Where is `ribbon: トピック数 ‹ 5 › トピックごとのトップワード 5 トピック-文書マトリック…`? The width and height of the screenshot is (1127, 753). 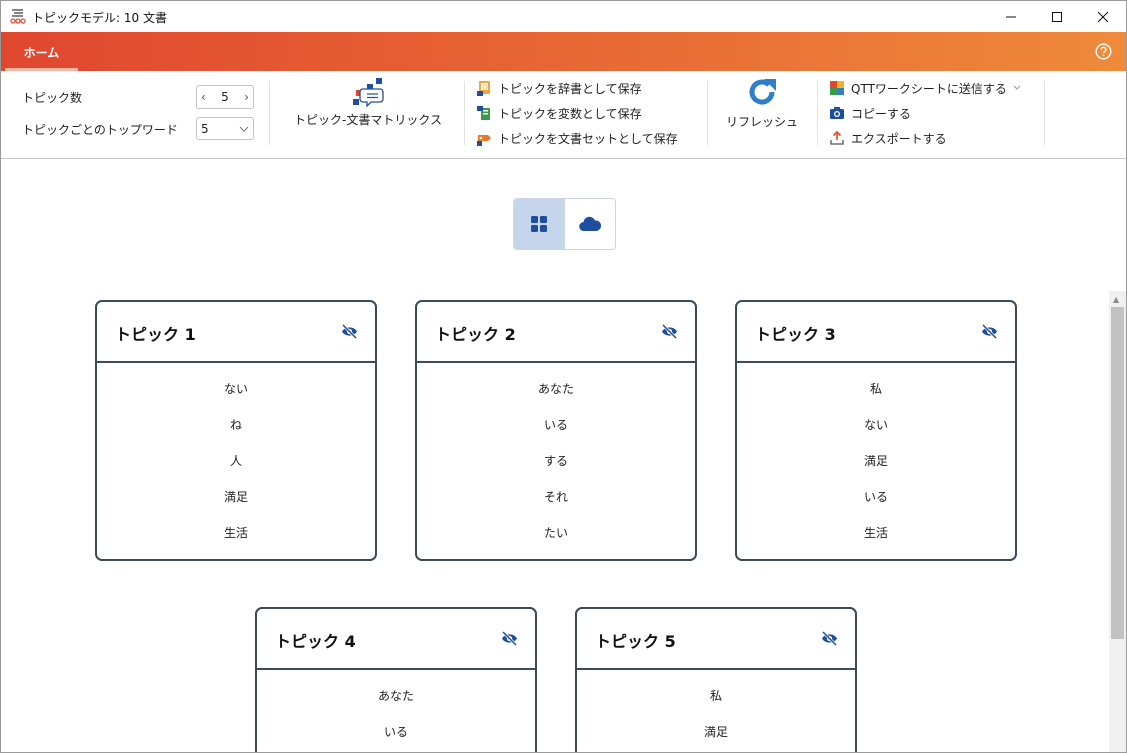
ribbon: トピック数 ‹ 5 › トピックごとのトップワード 5 トピック-文書マトリック… is located at coordinates (563, 115).